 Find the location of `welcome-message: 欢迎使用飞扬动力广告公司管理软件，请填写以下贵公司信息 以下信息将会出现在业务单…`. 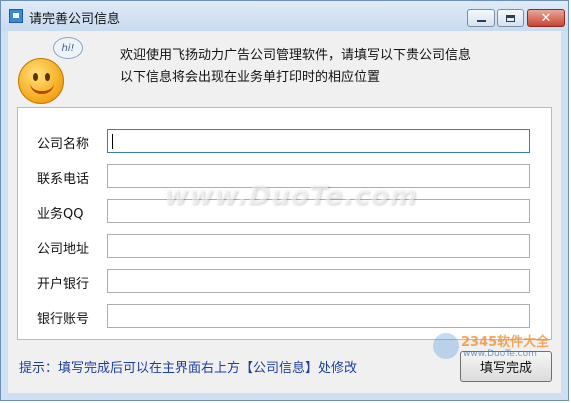

welcome-message: 欢迎使用飞扬动力广告公司管理软件，请填写以下贵公司信息 以下信息将会出现在业务单… is located at coordinates (295, 67).